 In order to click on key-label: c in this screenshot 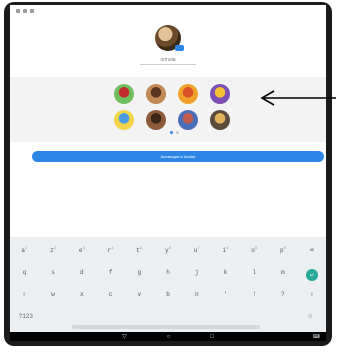, I will do `click(110, 294)`.